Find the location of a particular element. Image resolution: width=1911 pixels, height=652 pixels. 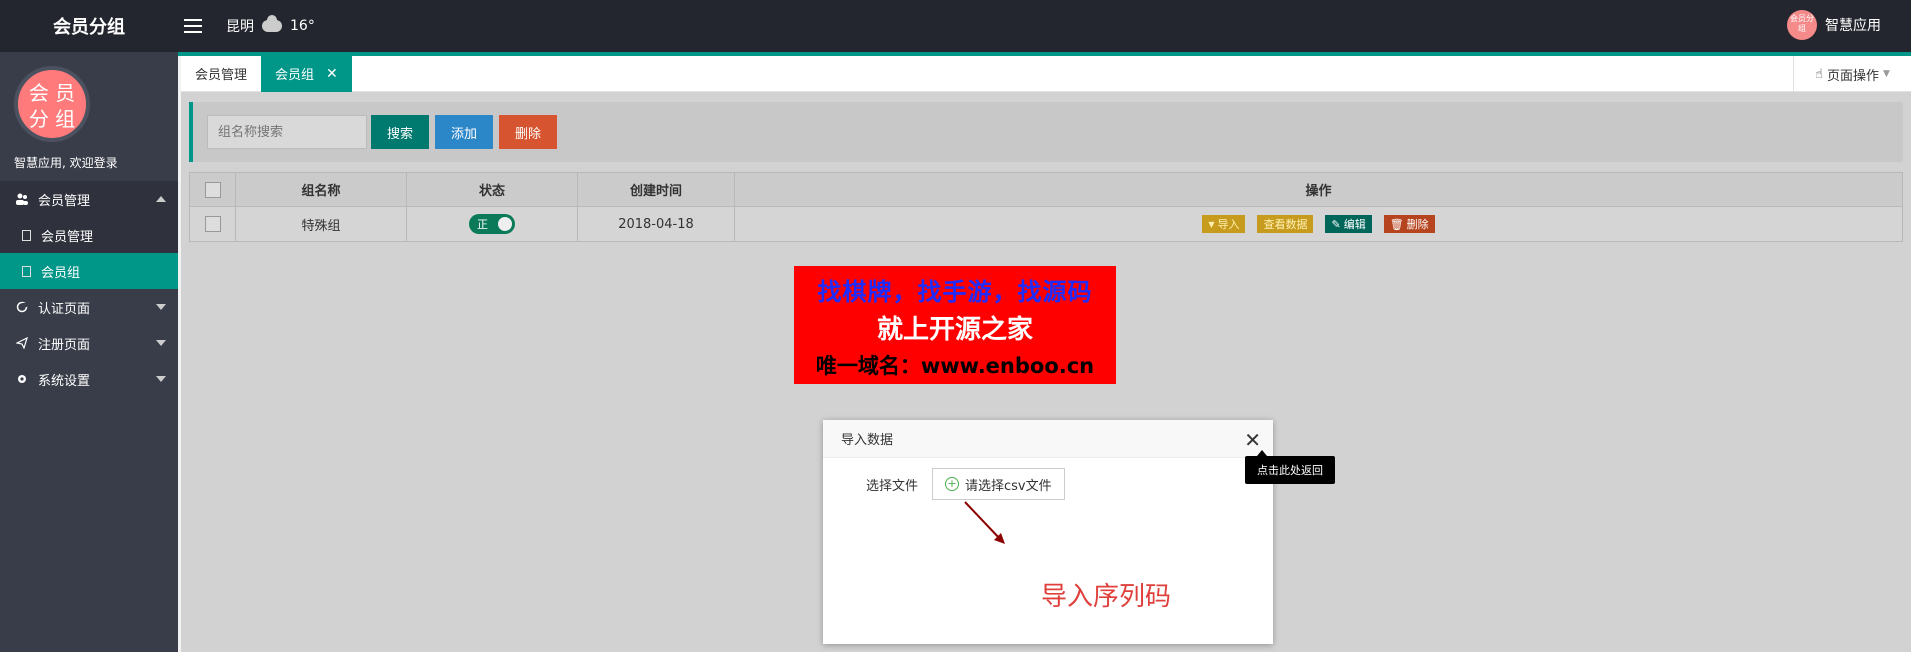

caret-down-icon: ▼ is located at coordinates (1211, 224).